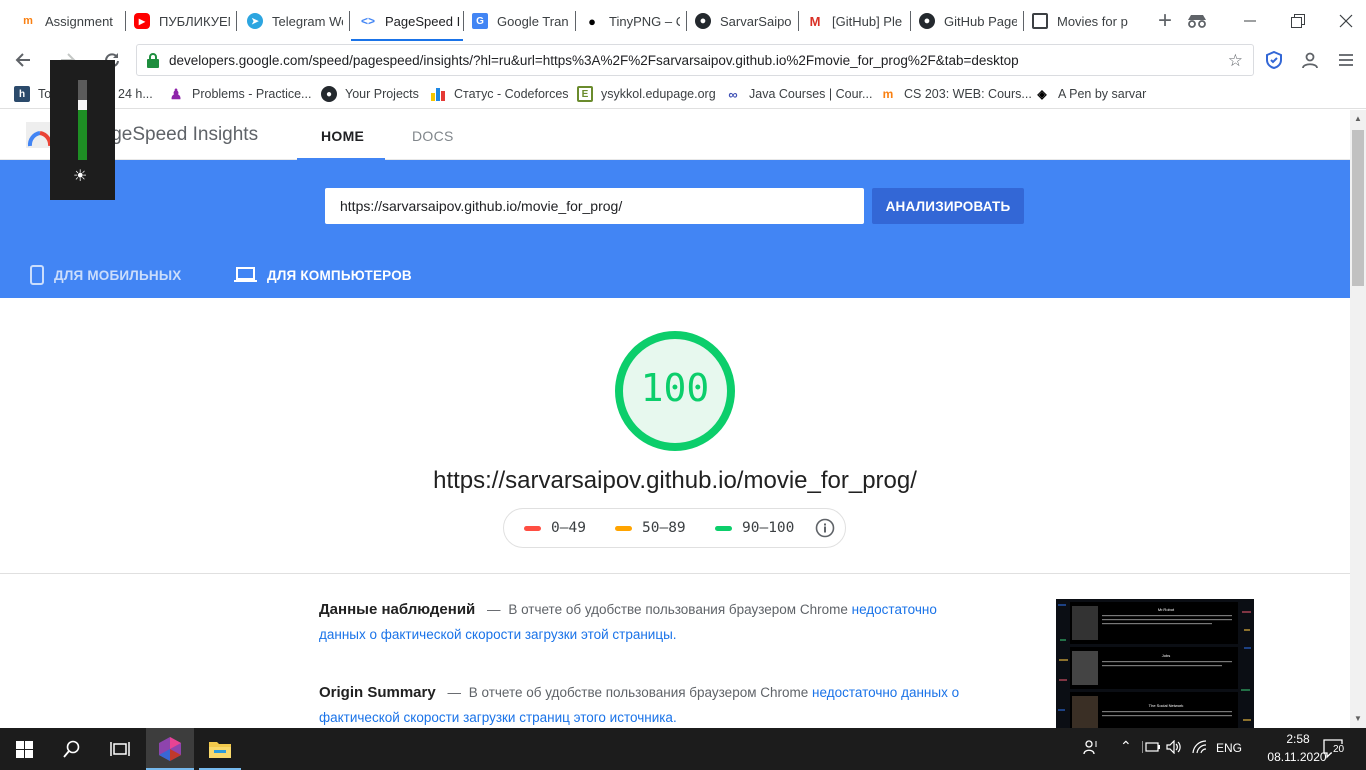 This screenshot has width=1366, height=770. I want to click on bookmark-item: ◈ A Pen by sarvar, so click(1090, 94).